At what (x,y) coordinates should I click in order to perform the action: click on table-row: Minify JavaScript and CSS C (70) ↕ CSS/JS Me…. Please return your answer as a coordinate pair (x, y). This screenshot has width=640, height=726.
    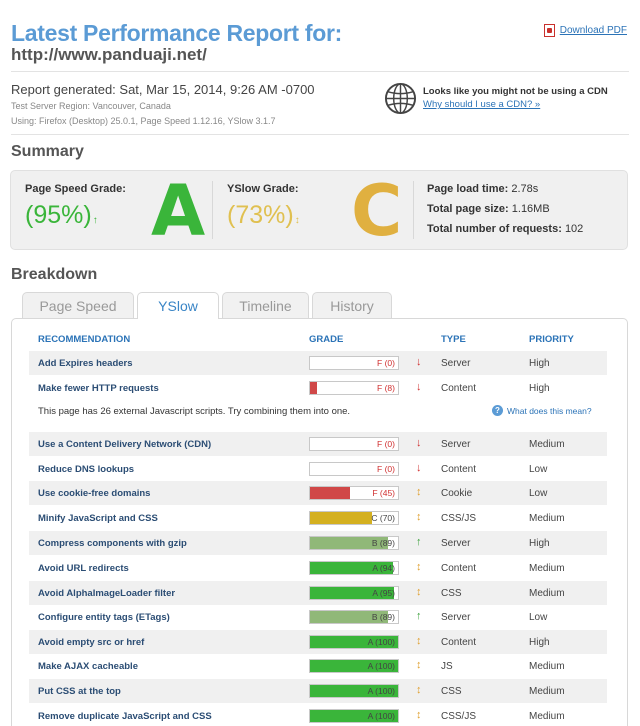
    Looking at the image, I should click on (318, 518).